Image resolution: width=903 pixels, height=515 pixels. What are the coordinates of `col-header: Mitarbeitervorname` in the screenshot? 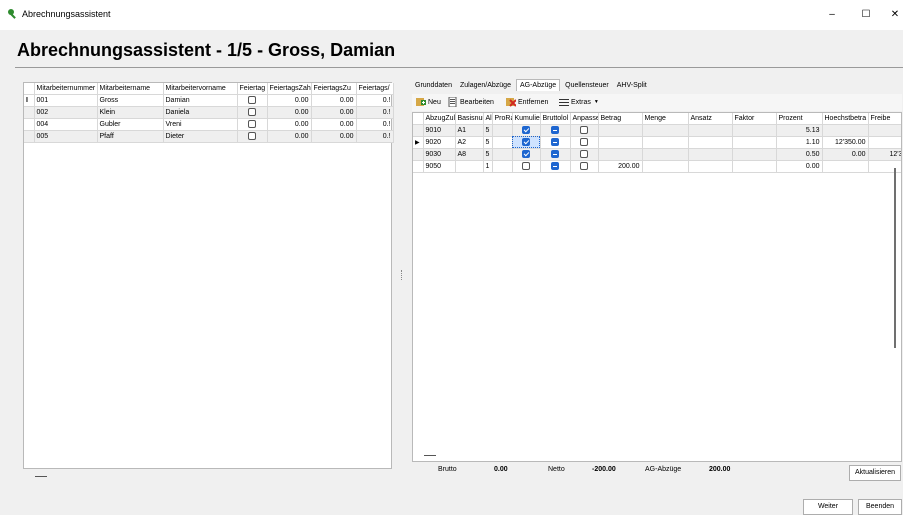 It's located at (200, 89).